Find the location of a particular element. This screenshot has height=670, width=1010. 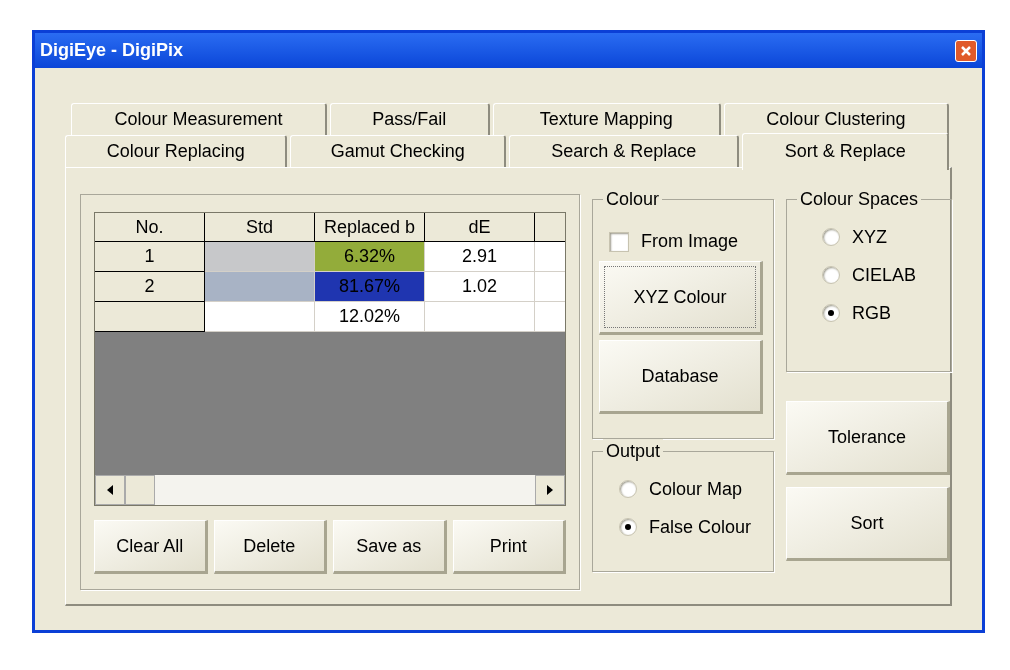

tab: Colour Measurement is located at coordinates (199, 119).